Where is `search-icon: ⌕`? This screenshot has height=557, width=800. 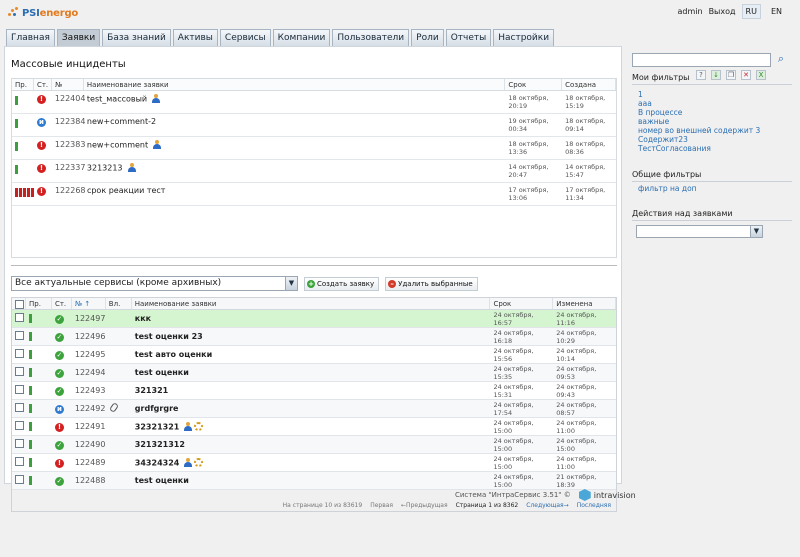
search-icon: ⌕ is located at coordinates (781, 59).